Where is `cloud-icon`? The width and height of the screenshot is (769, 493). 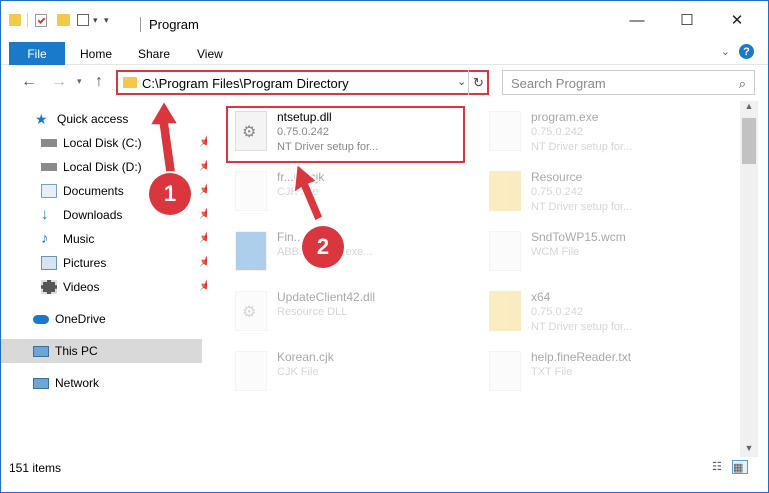
cloud-icon is located at coordinates (41, 319).